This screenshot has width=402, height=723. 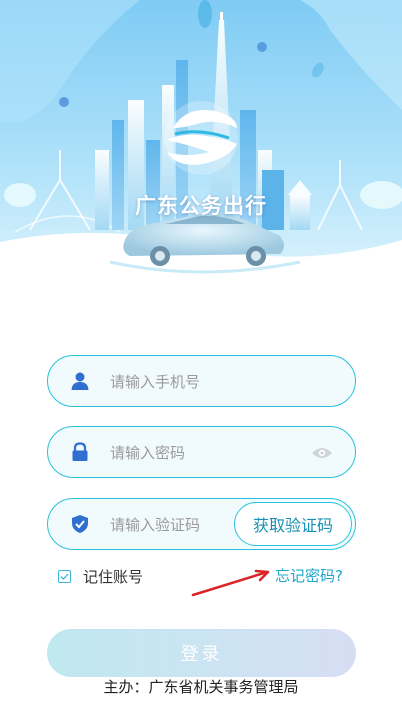 I want to click on phone-field, so click(x=201, y=381).